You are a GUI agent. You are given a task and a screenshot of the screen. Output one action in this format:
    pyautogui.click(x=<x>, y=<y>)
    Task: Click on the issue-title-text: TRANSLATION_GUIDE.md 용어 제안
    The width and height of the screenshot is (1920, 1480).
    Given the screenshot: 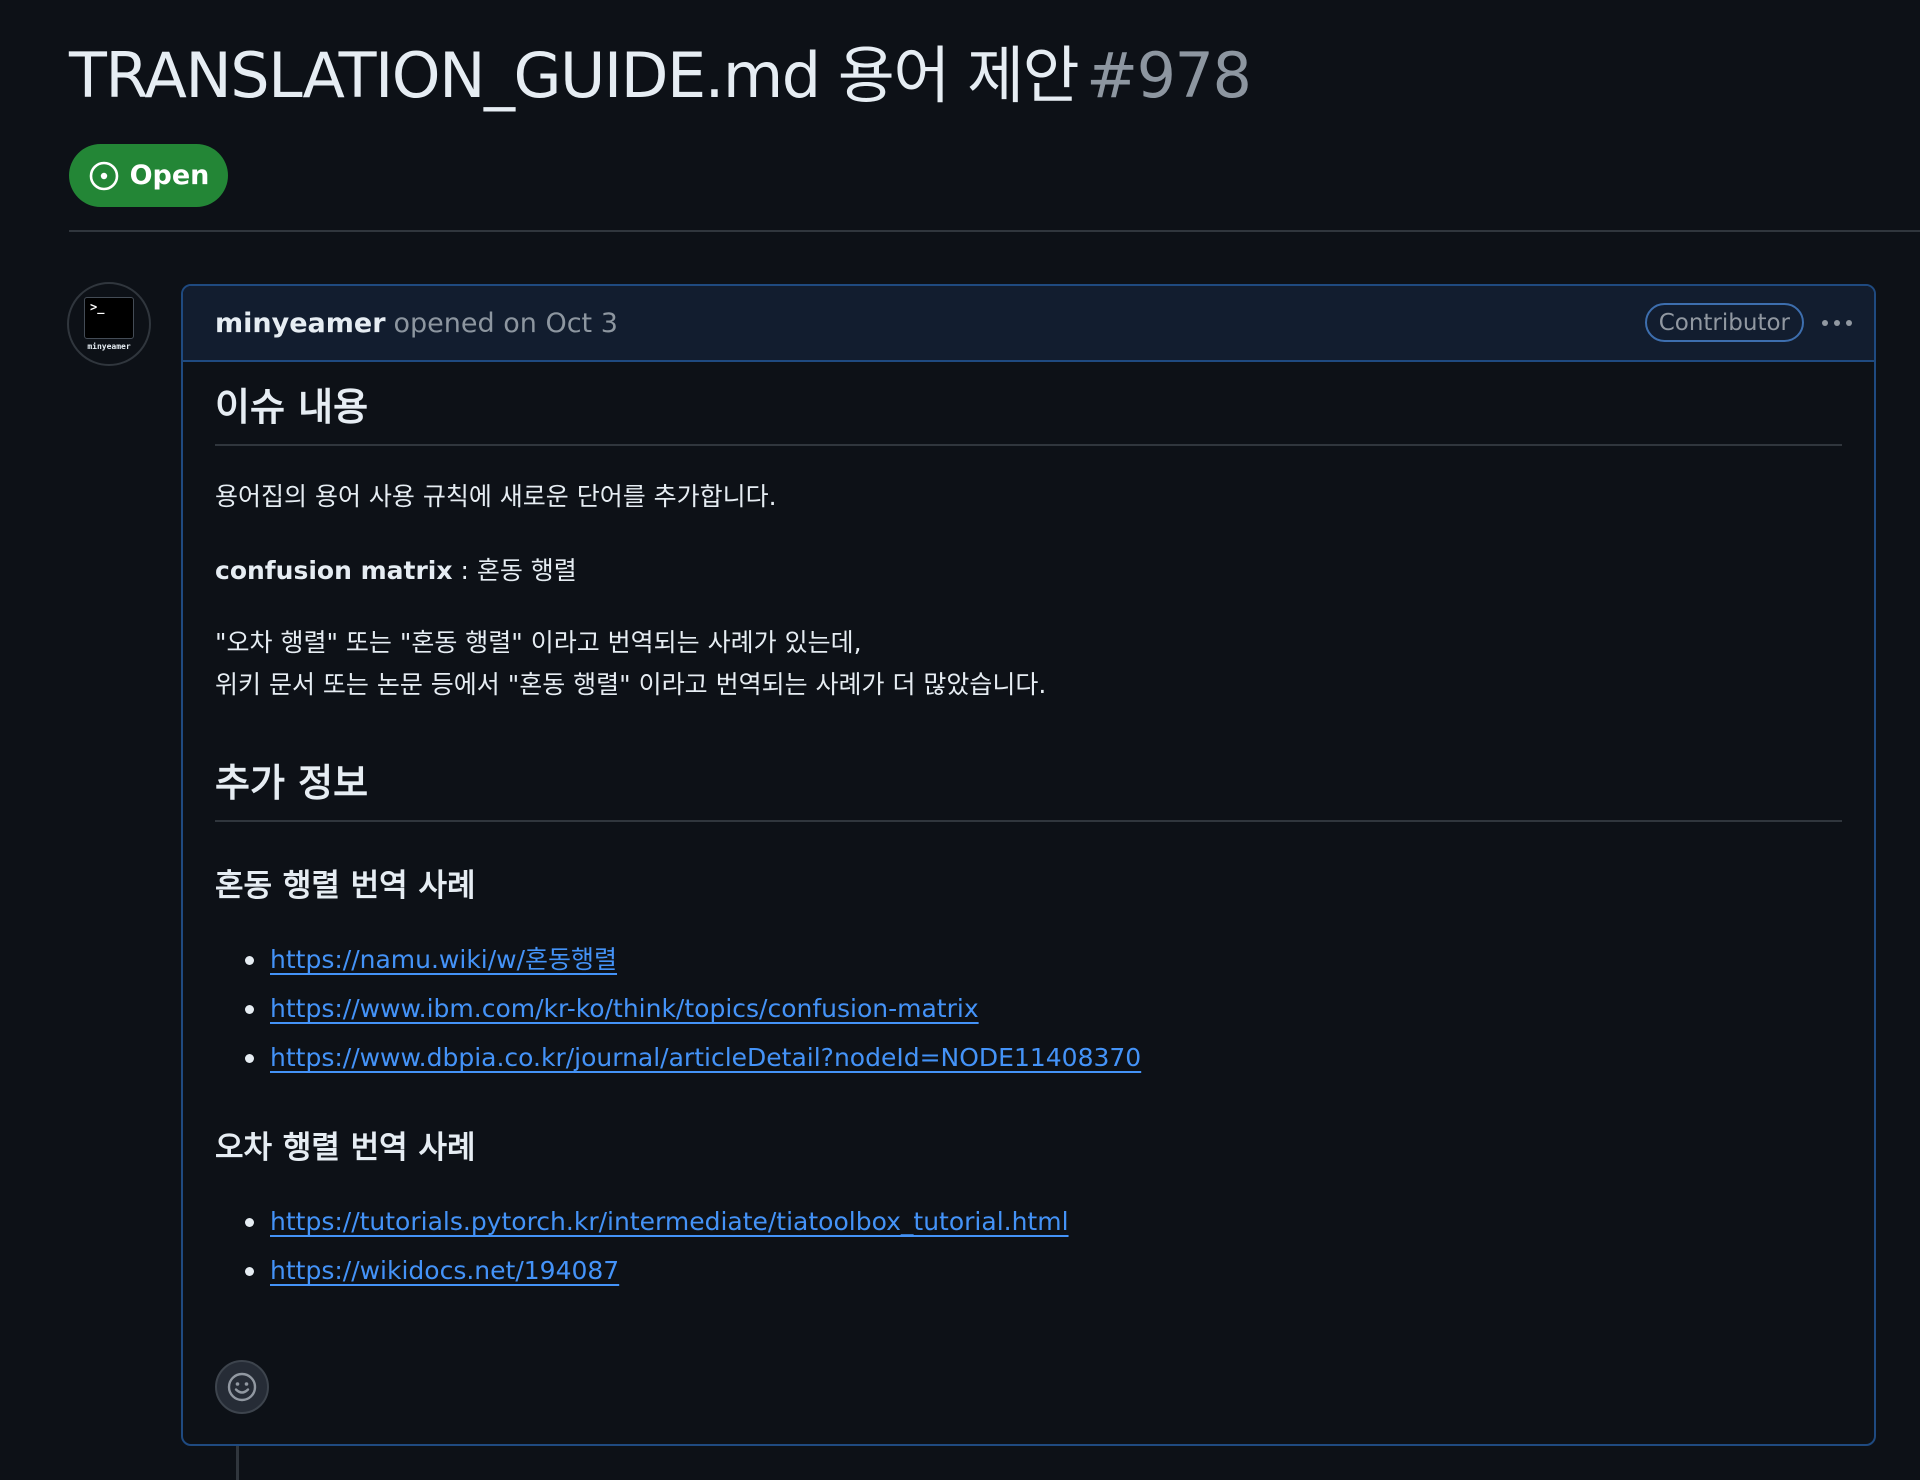 What is the action you would take?
    pyautogui.click(x=574, y=75)
    